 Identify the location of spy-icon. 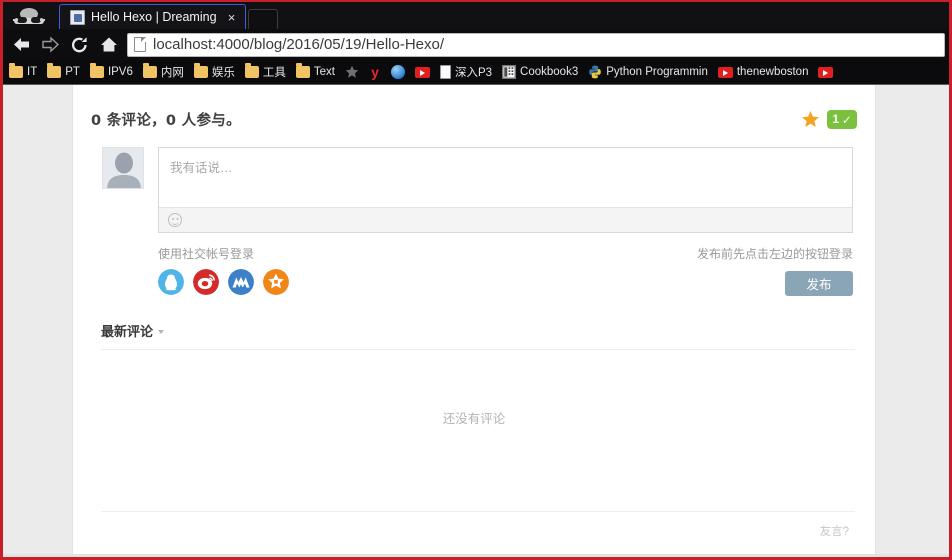
(29, 15).